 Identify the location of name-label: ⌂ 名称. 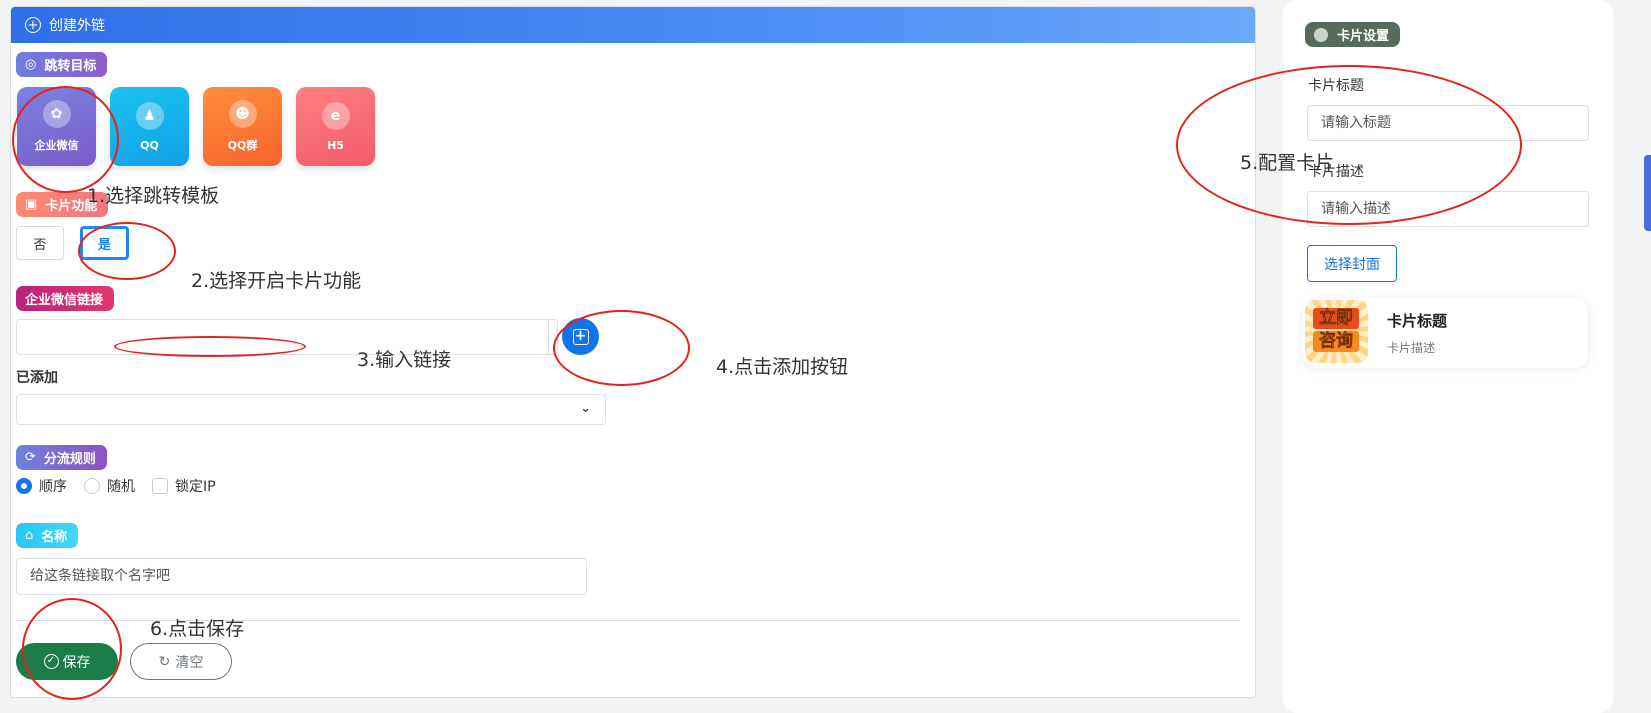
(47, 535).